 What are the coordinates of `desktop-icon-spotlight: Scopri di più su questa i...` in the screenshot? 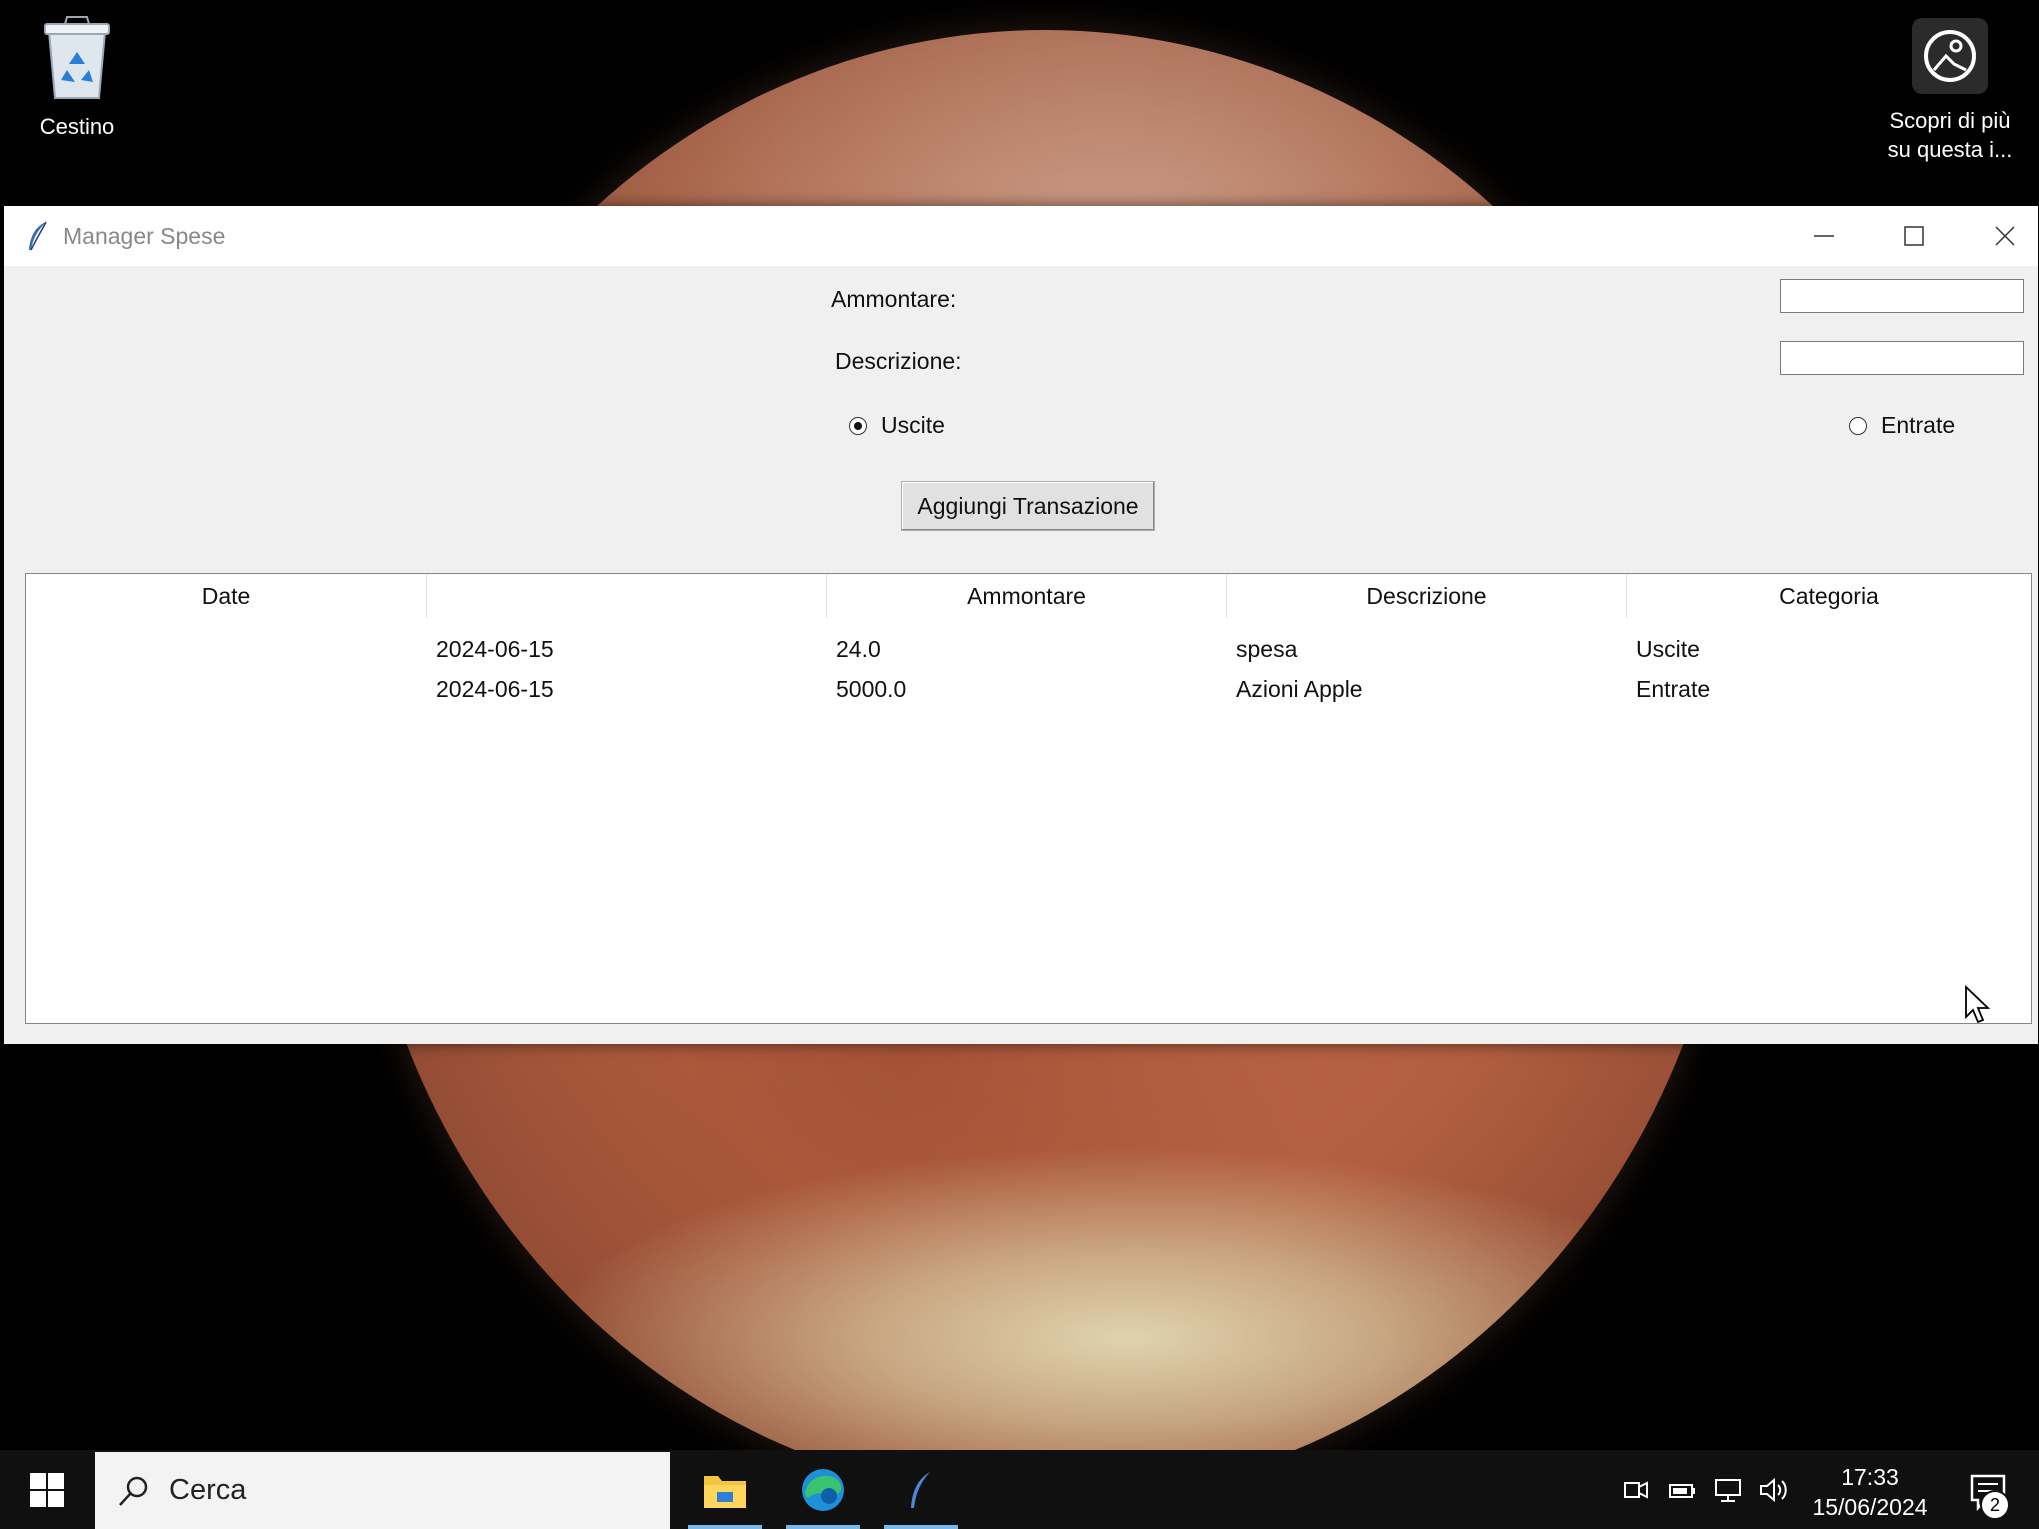 It's located at (1950, 91).